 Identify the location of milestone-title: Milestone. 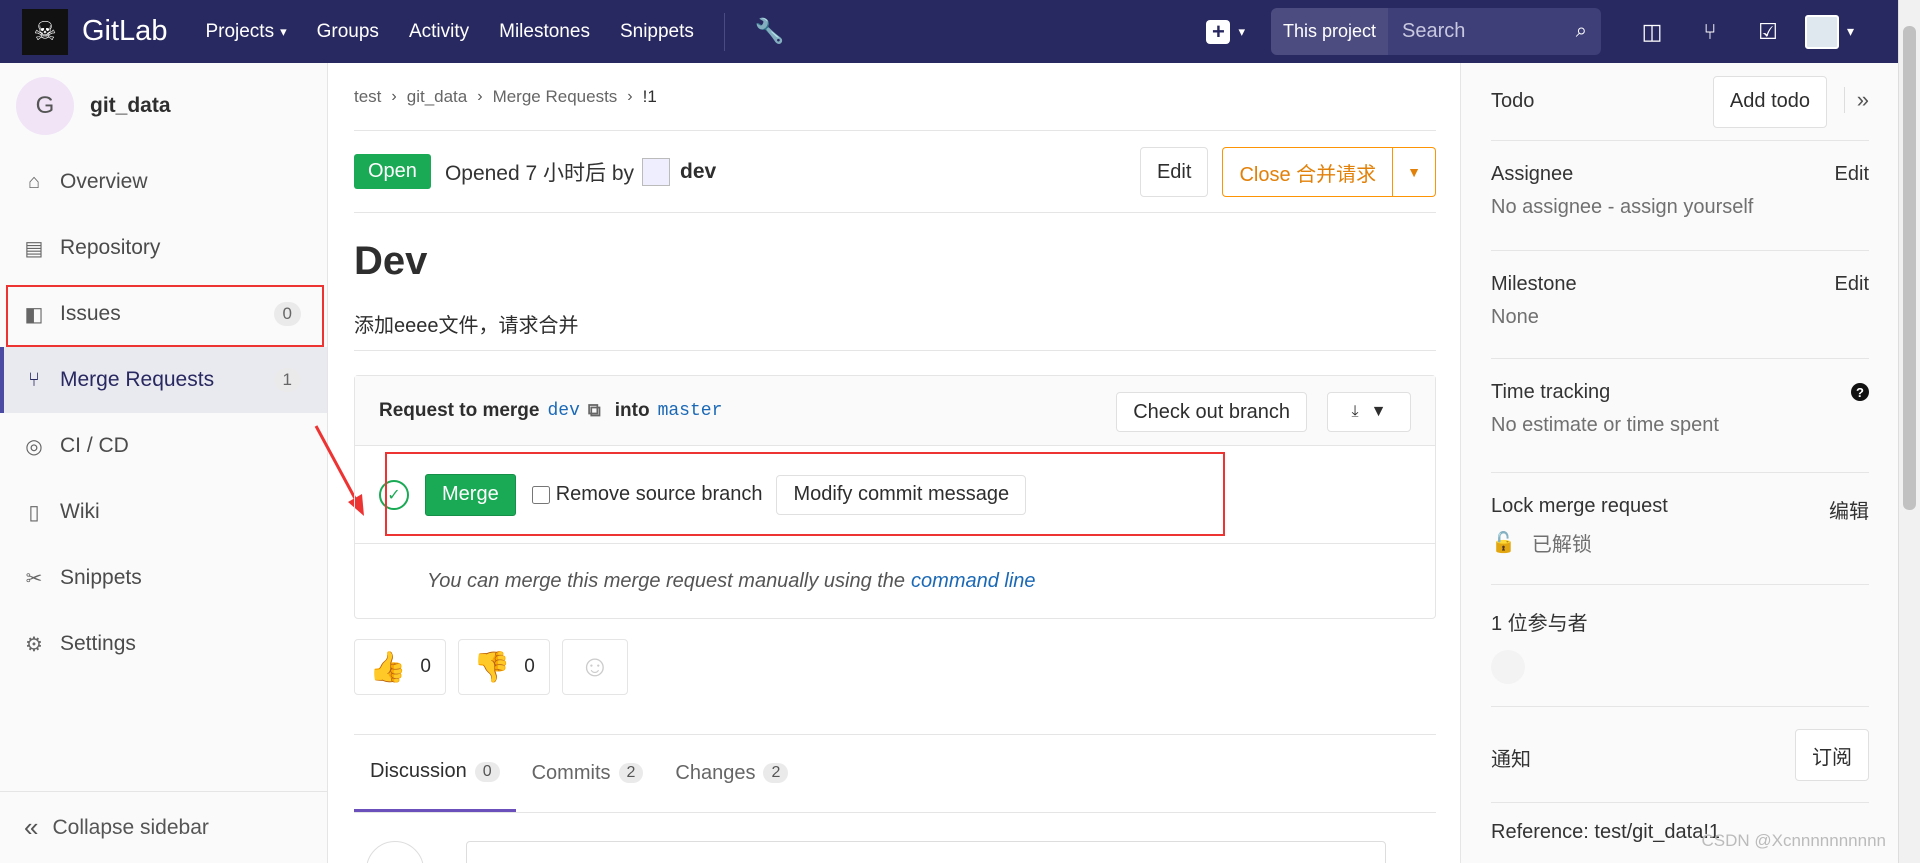
(1534, 284).